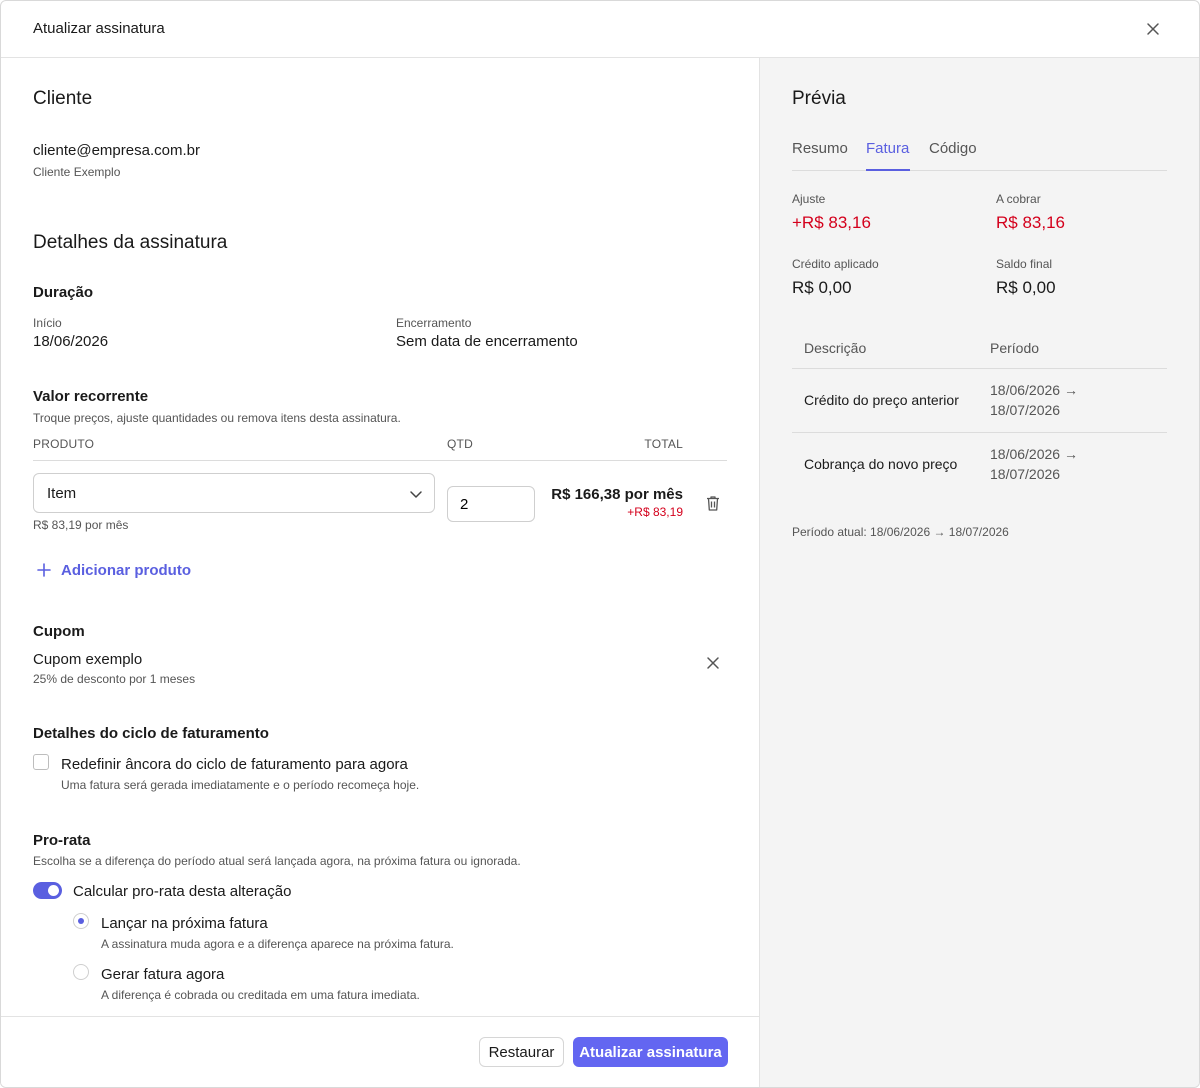 Image resolution: width=1200 pixels, height=1088 pixels. I want to click on trash-icon, so click(713, 503).